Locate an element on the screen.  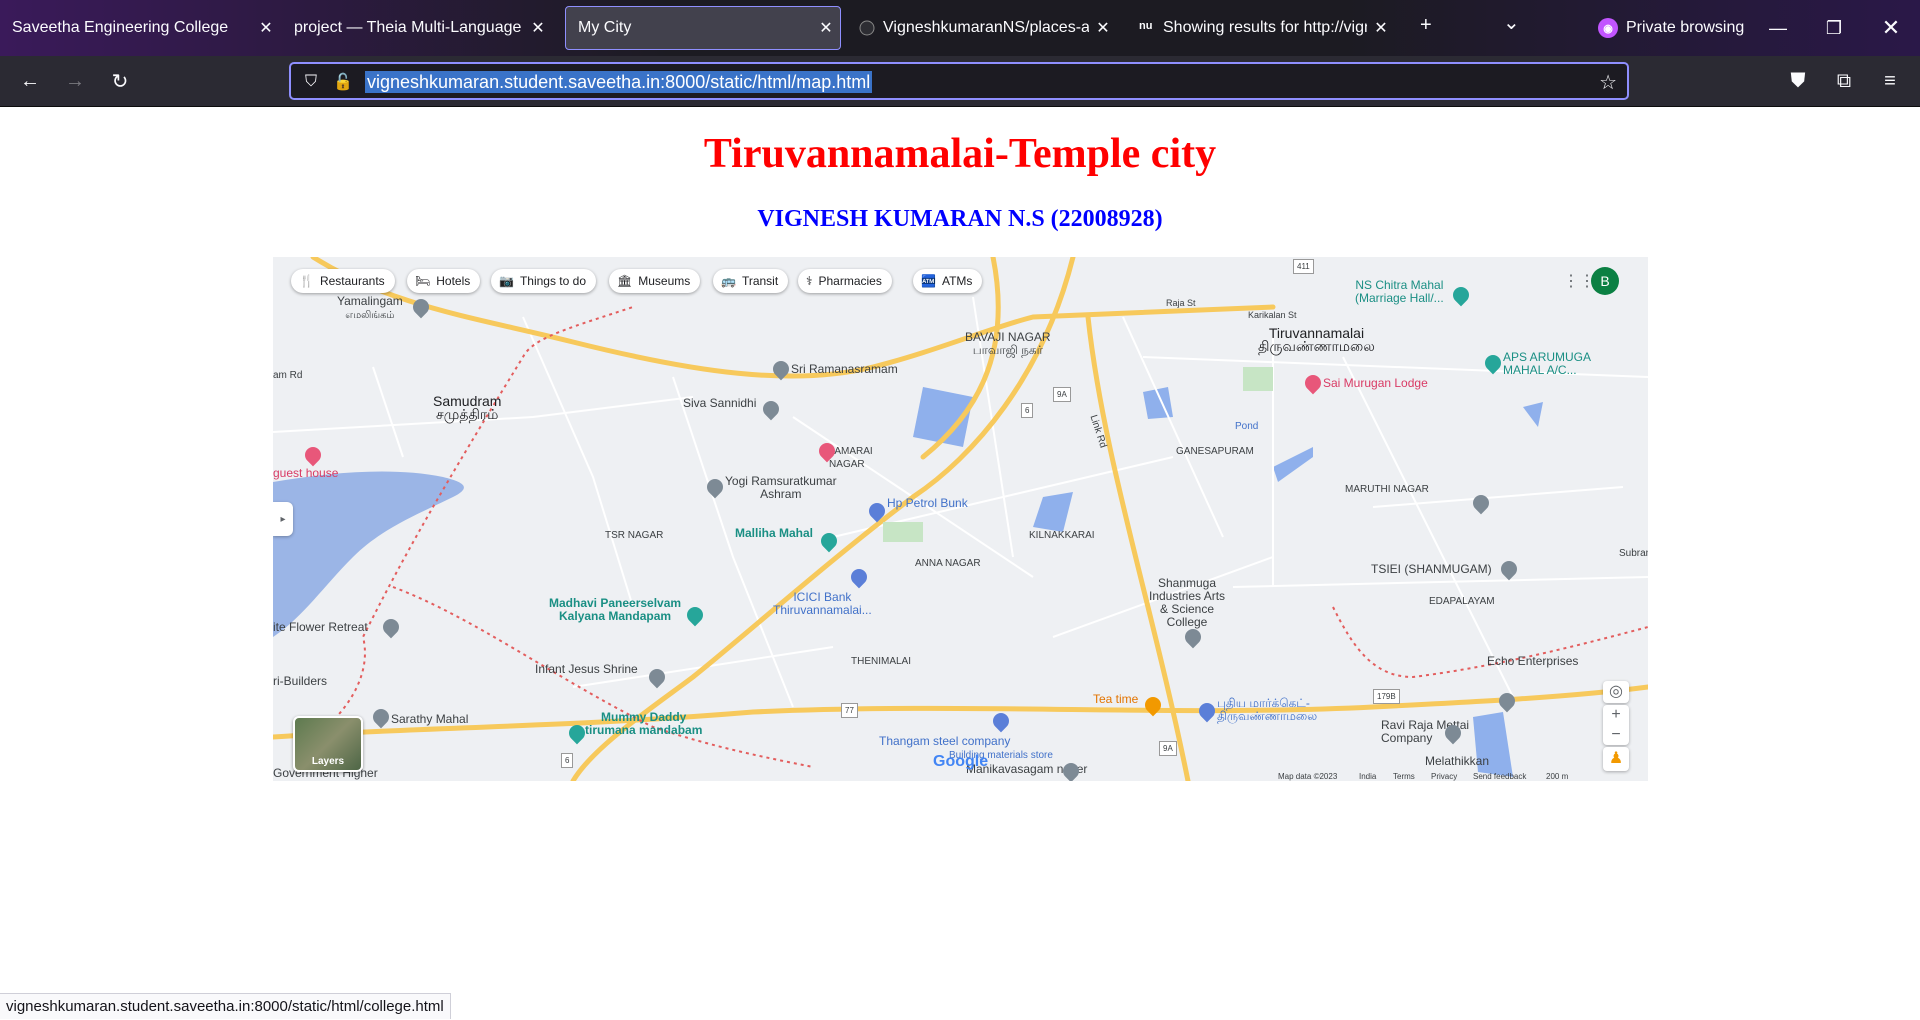
restore-button: ❐ is located at coordinates (1834, 28).